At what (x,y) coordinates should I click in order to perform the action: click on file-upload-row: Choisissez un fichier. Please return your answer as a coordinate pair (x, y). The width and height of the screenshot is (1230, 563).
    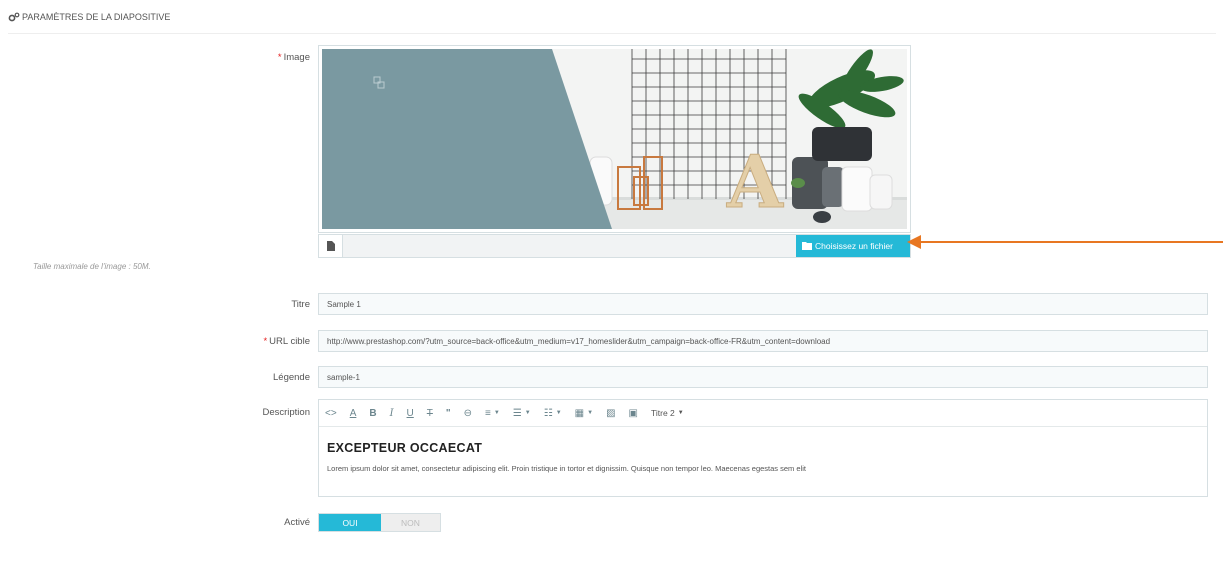
    Looking at the image, I should click on (614, 246).